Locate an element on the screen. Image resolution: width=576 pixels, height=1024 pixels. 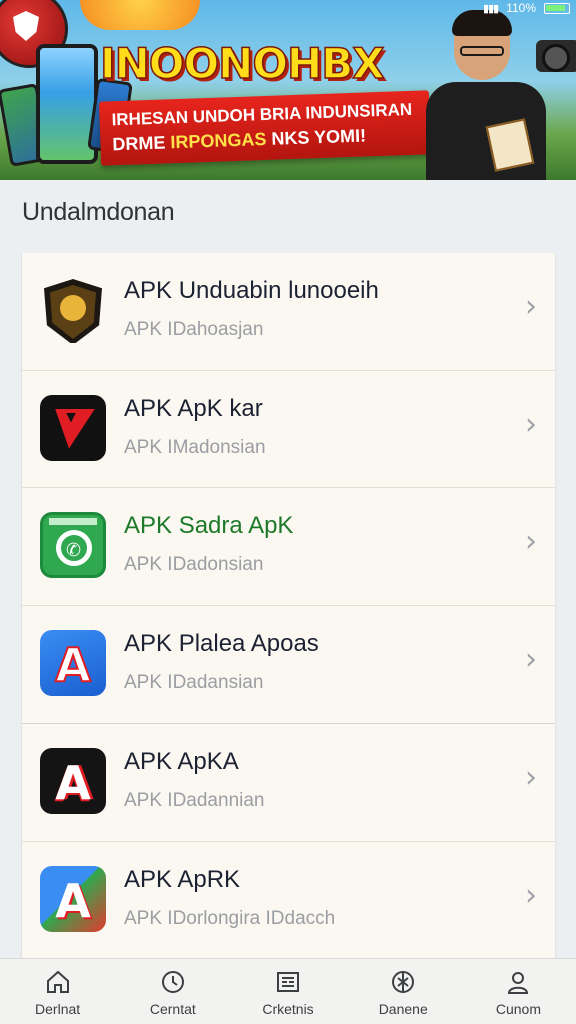
nav-item-home: Derlnat is located at coordinates (57, 991).